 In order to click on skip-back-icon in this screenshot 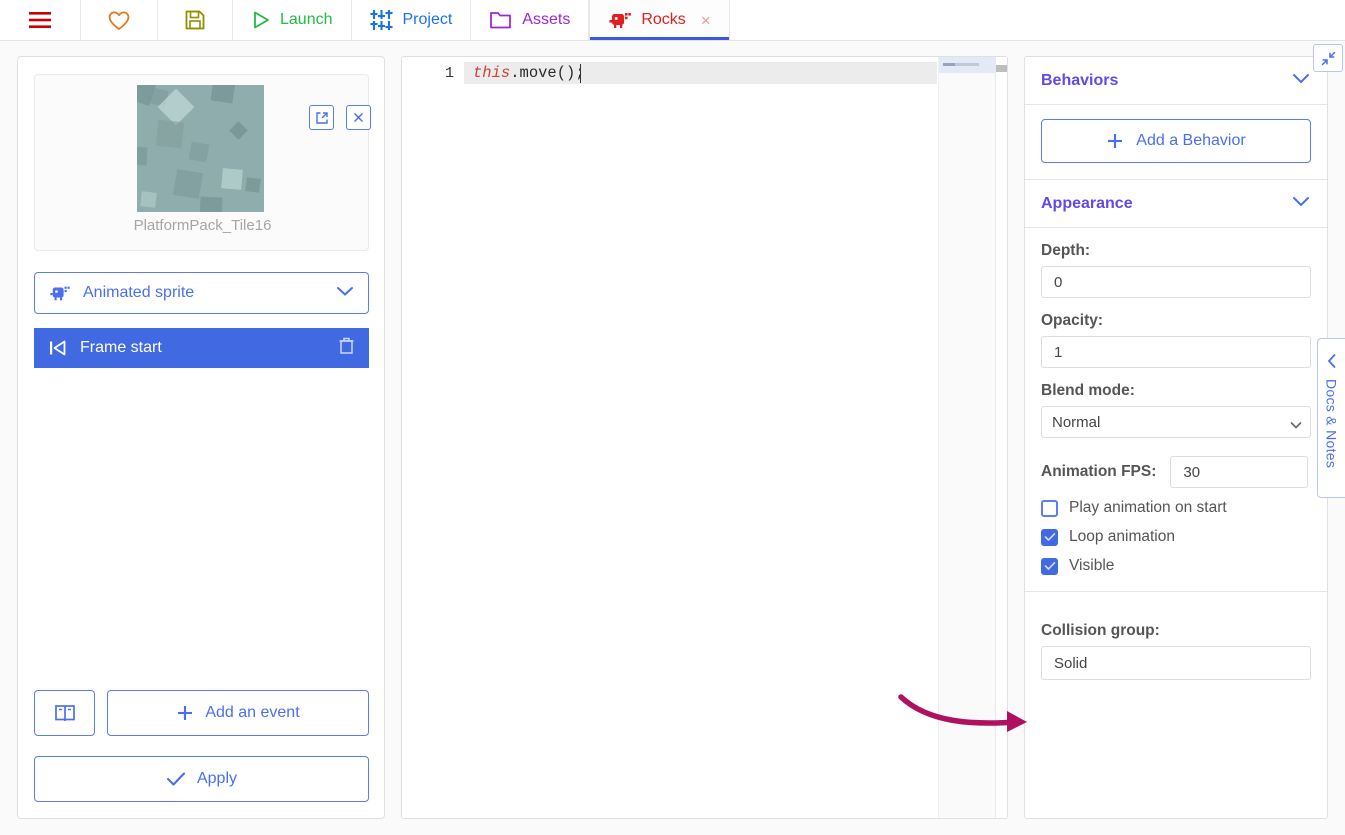, I will do `click(58, 348)`.